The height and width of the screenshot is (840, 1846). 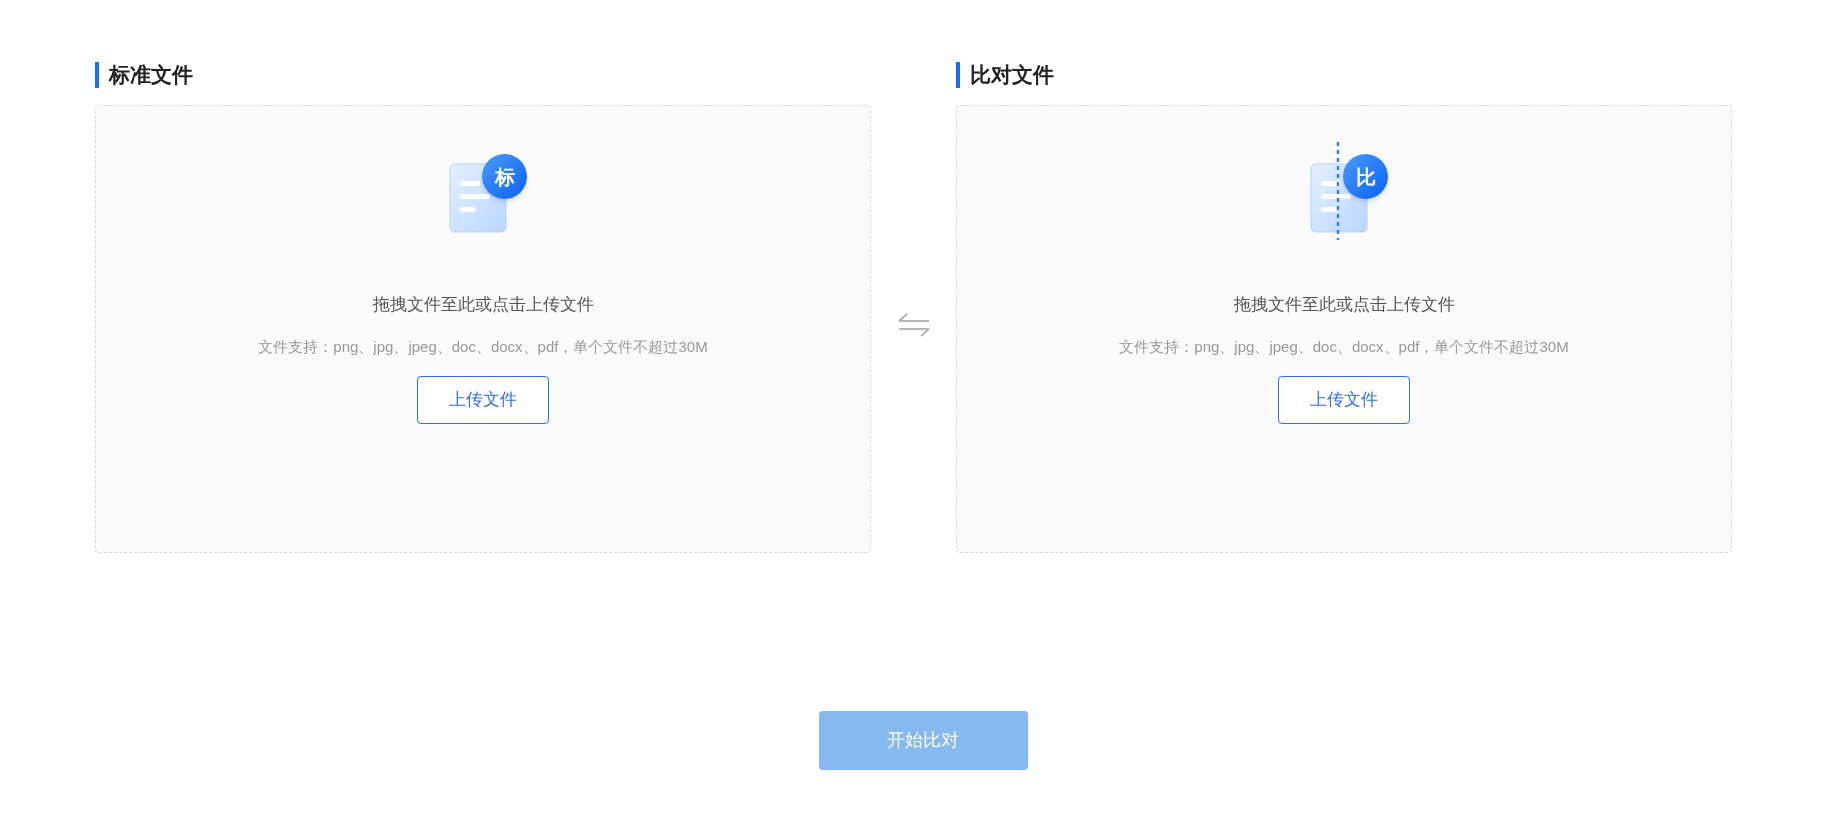 I want to click on badge-icon: 比, so click(x=1365, y=176).